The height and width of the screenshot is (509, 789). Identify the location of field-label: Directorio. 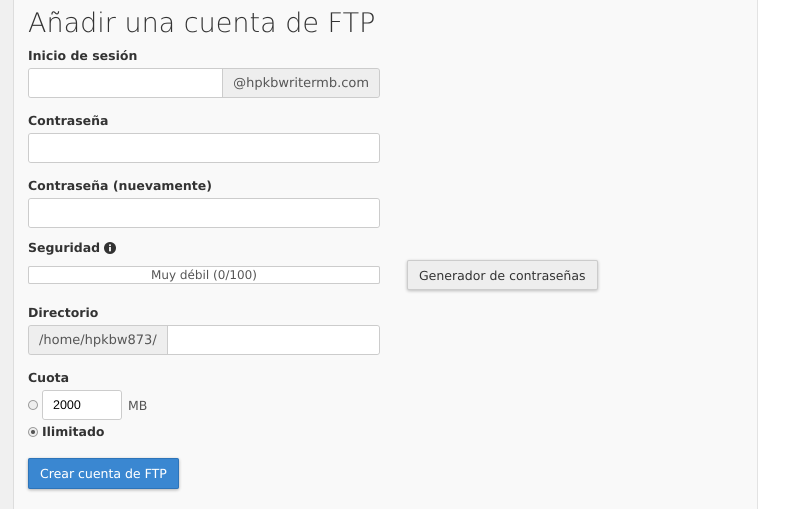
(63, 312).